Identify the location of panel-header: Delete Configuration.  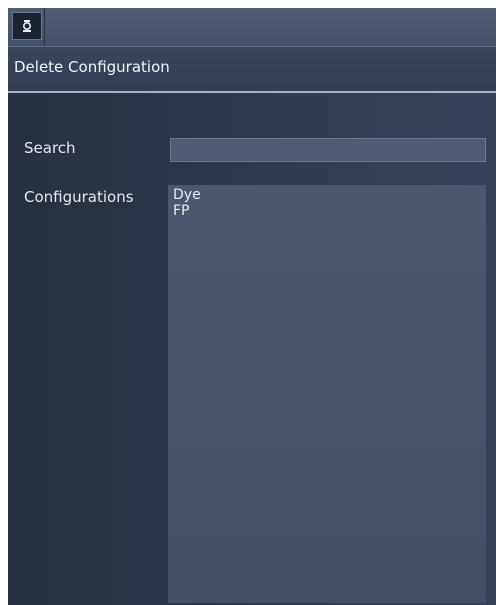
(252, 70).